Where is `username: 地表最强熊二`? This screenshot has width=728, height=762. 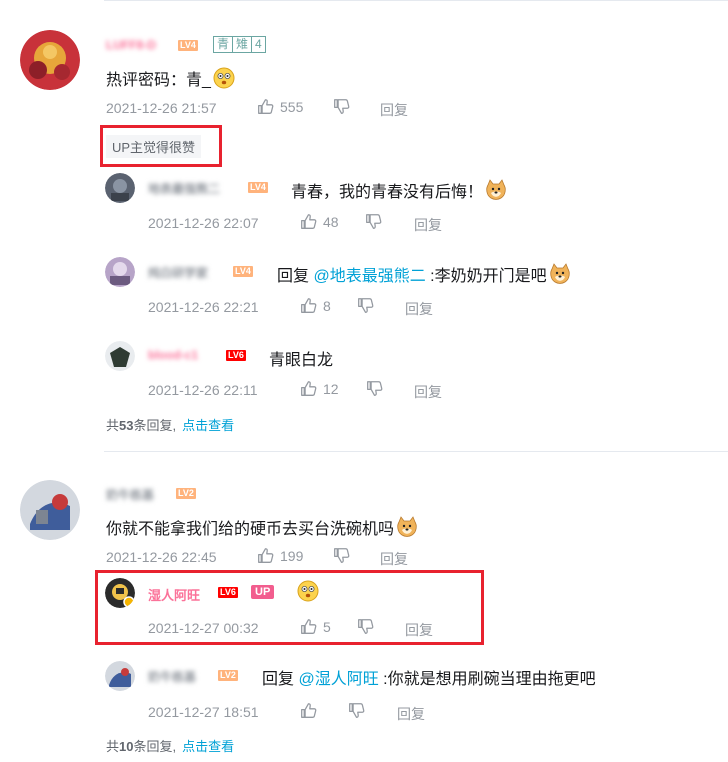
username: 地表最强熊二 is located at coordinates (184, 188).